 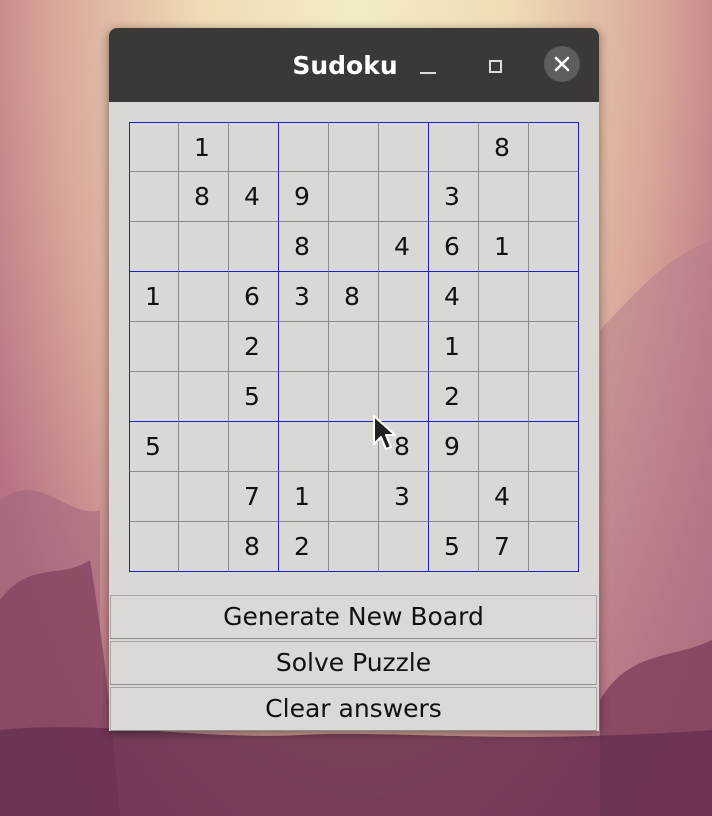 I want to click on window-title: Sudoku, so click(x=345, y=65).